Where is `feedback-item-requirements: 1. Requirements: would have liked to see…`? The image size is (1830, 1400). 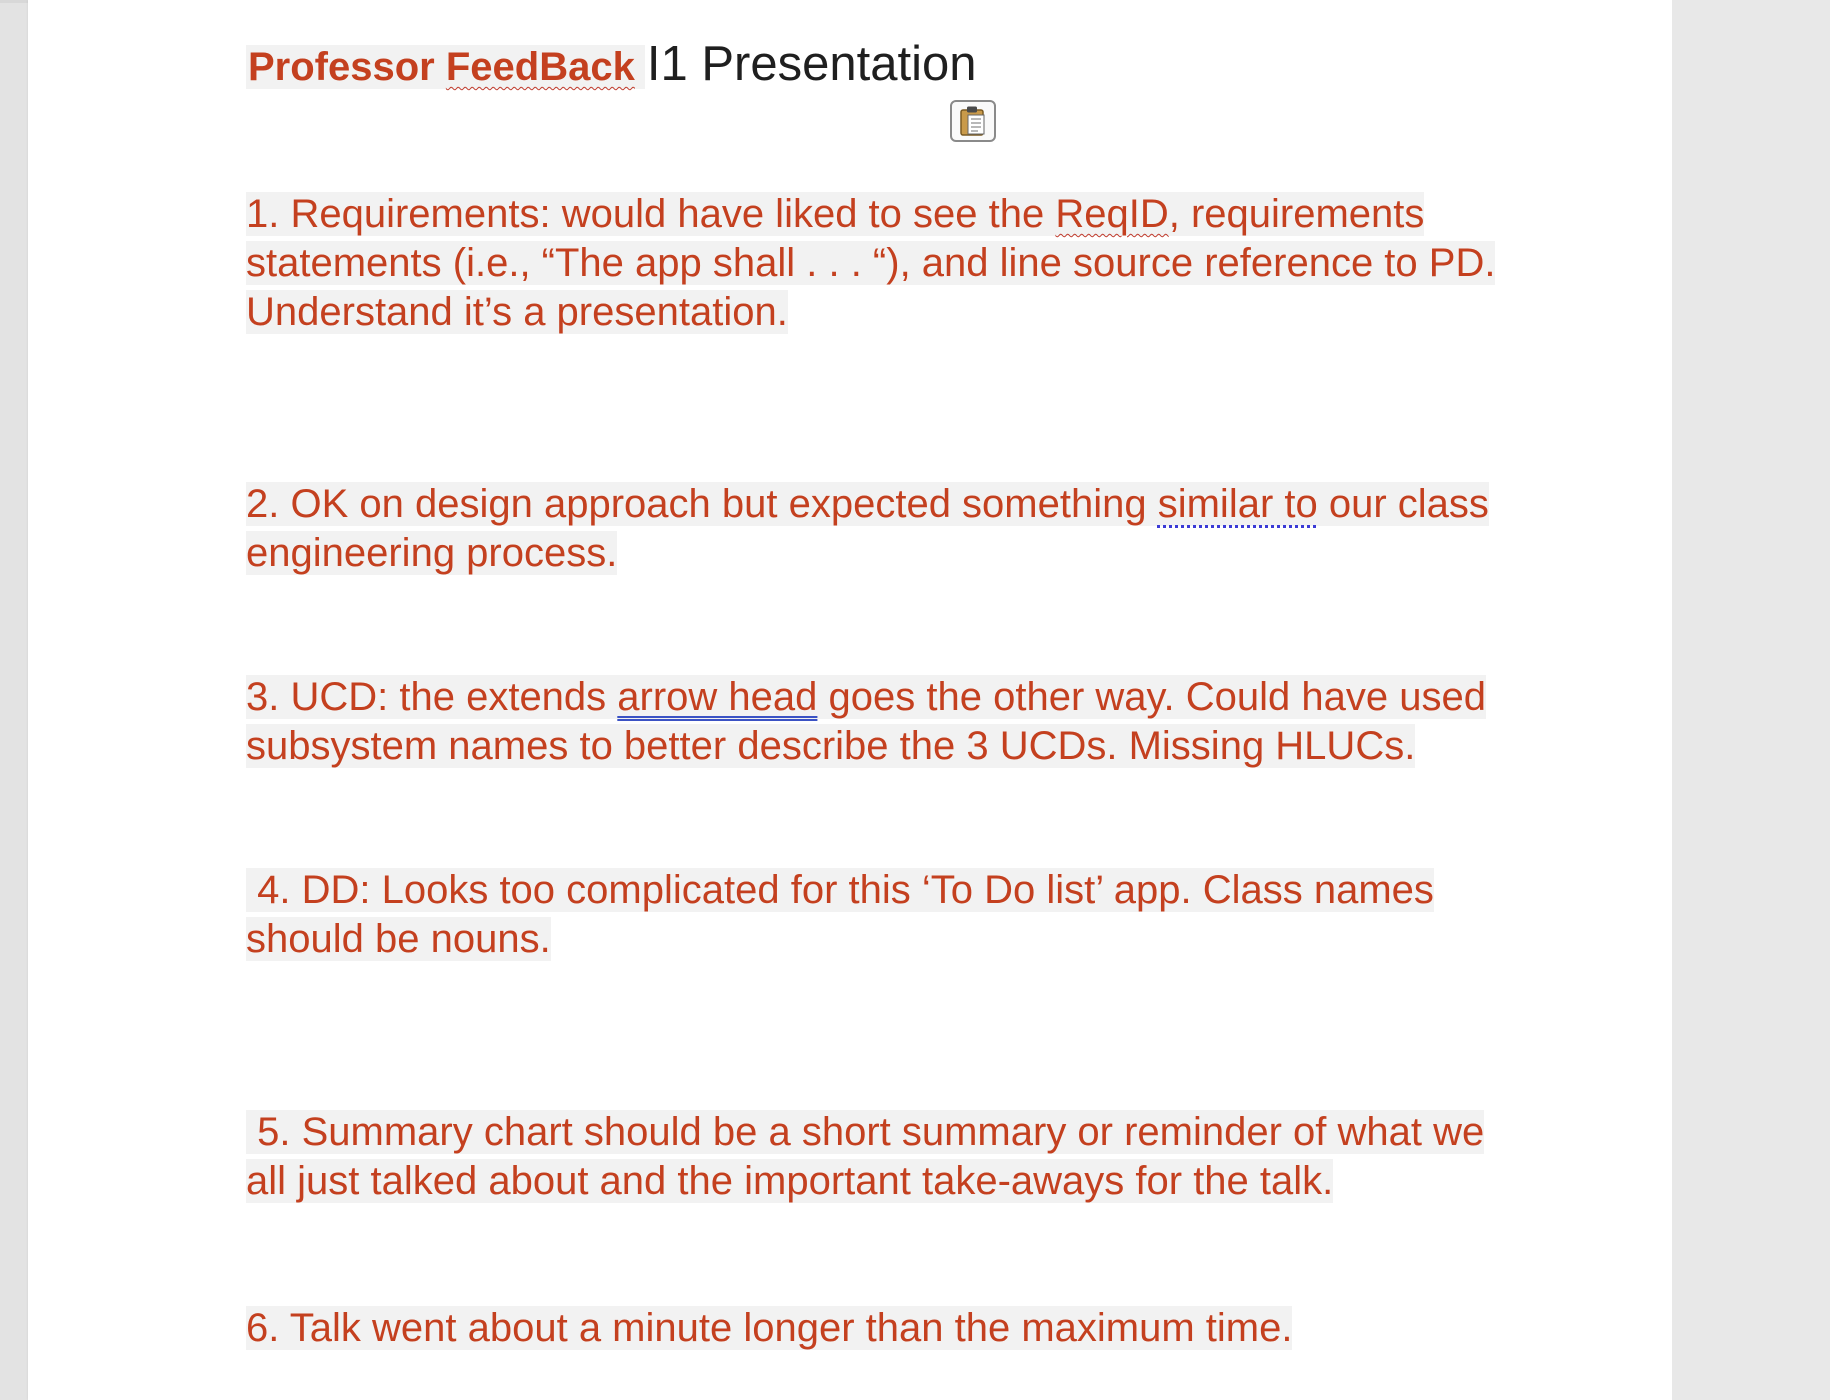 feedback-item-requirements: 1. Requirements: would have liked to see… is located at coordinates (871, 263).